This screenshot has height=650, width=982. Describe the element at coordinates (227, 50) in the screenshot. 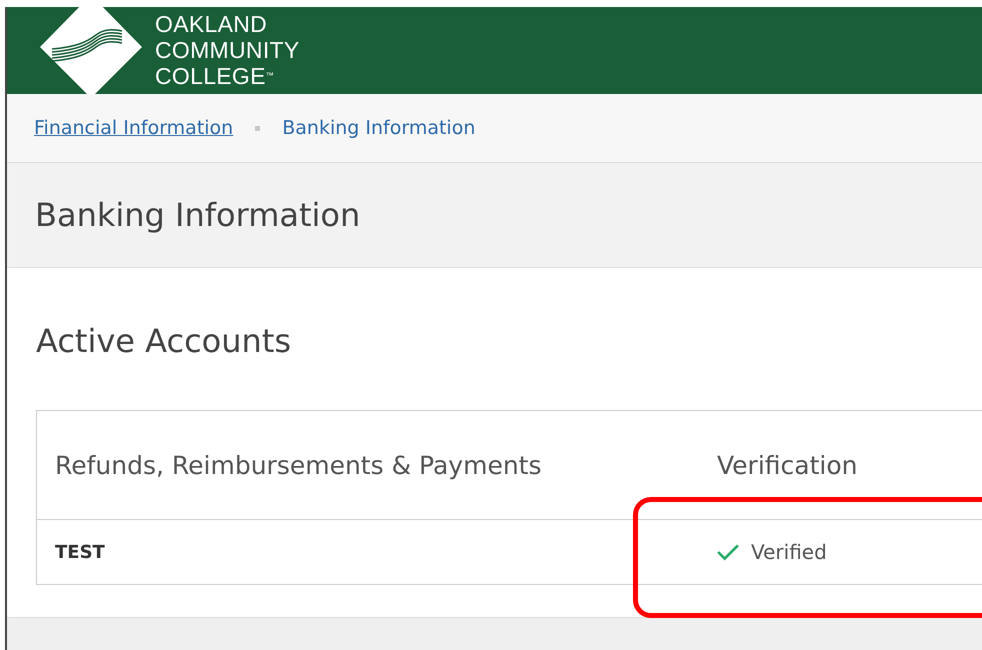

I see `logo-wordmark: OAKLAND COMMUNITY COLLEGE$^{™}$` at that location.